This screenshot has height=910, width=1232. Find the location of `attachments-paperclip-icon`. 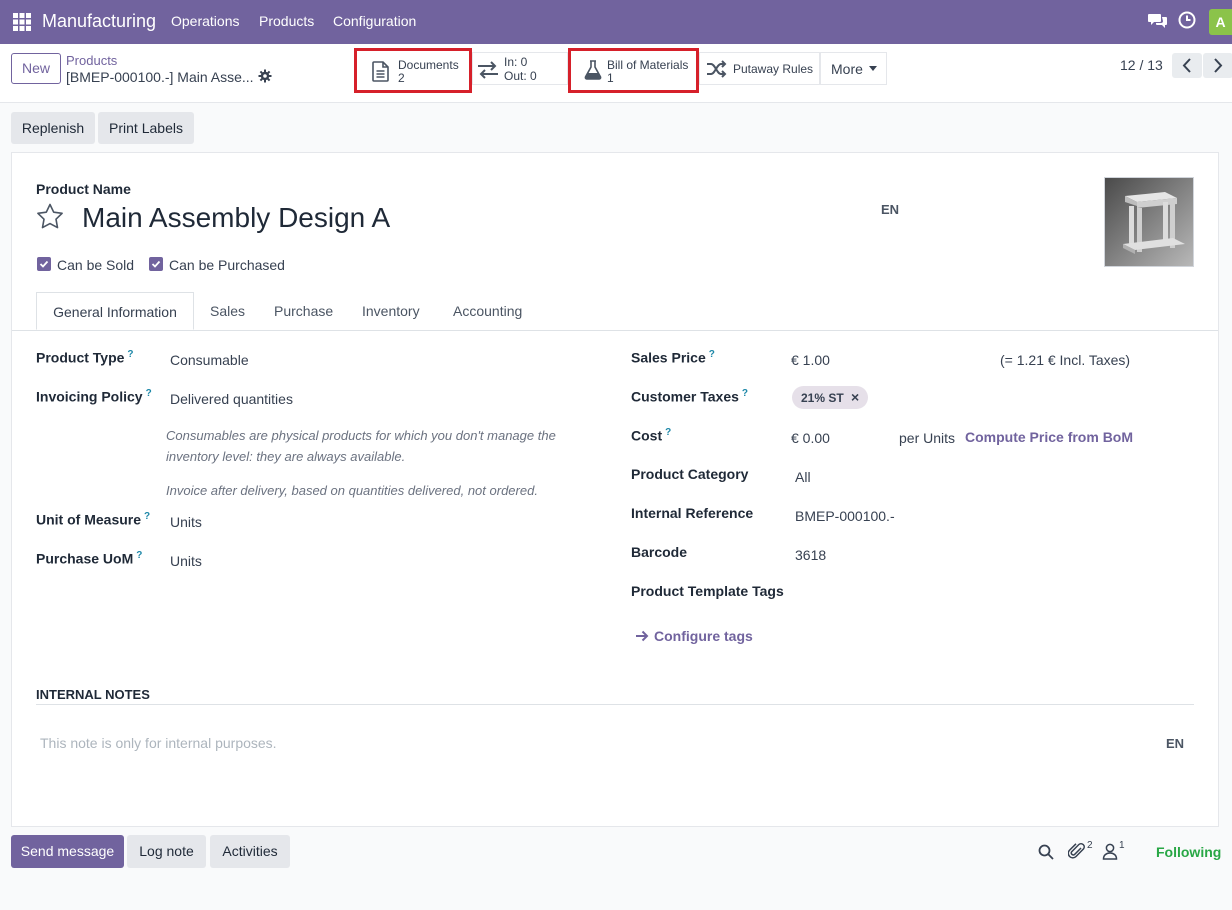

attachments-paperclip-icon is located at coordinates (1077, 851).